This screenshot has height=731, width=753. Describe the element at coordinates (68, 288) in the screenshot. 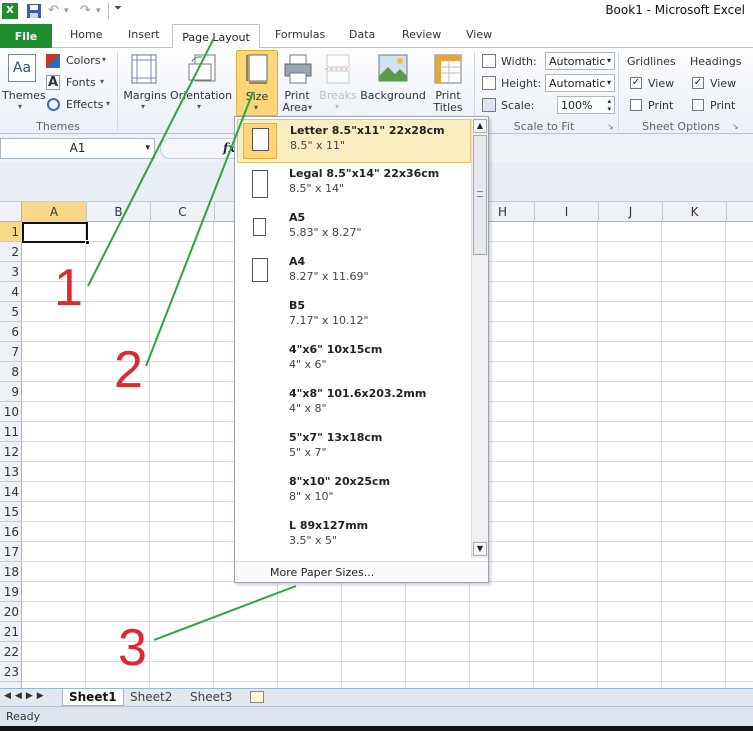

I see `annotation-number-1: 1` at that location.